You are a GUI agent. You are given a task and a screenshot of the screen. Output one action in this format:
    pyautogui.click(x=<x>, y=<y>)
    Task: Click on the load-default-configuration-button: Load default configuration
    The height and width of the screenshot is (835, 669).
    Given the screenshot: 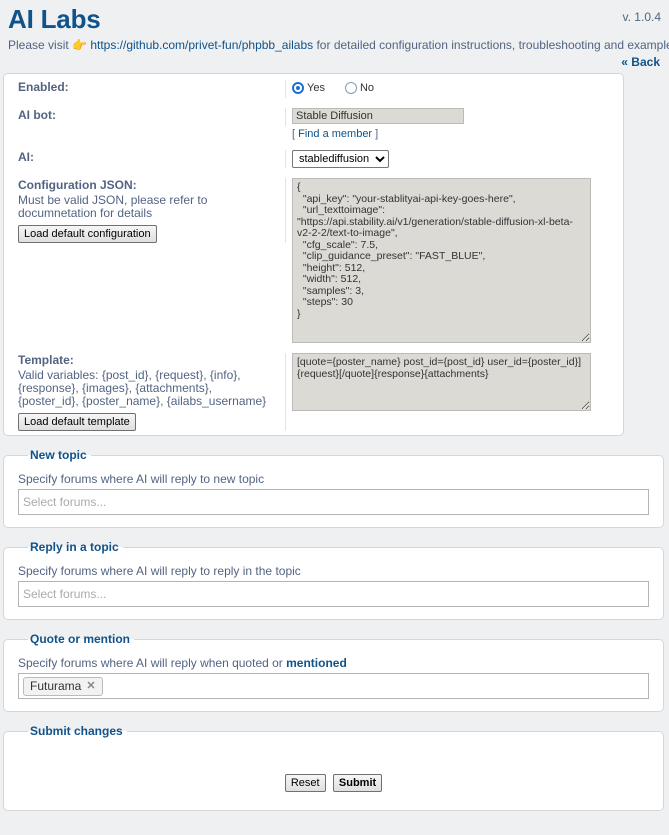 What is the action you would take?
    pyautogui.click(x=87, y=234)
    